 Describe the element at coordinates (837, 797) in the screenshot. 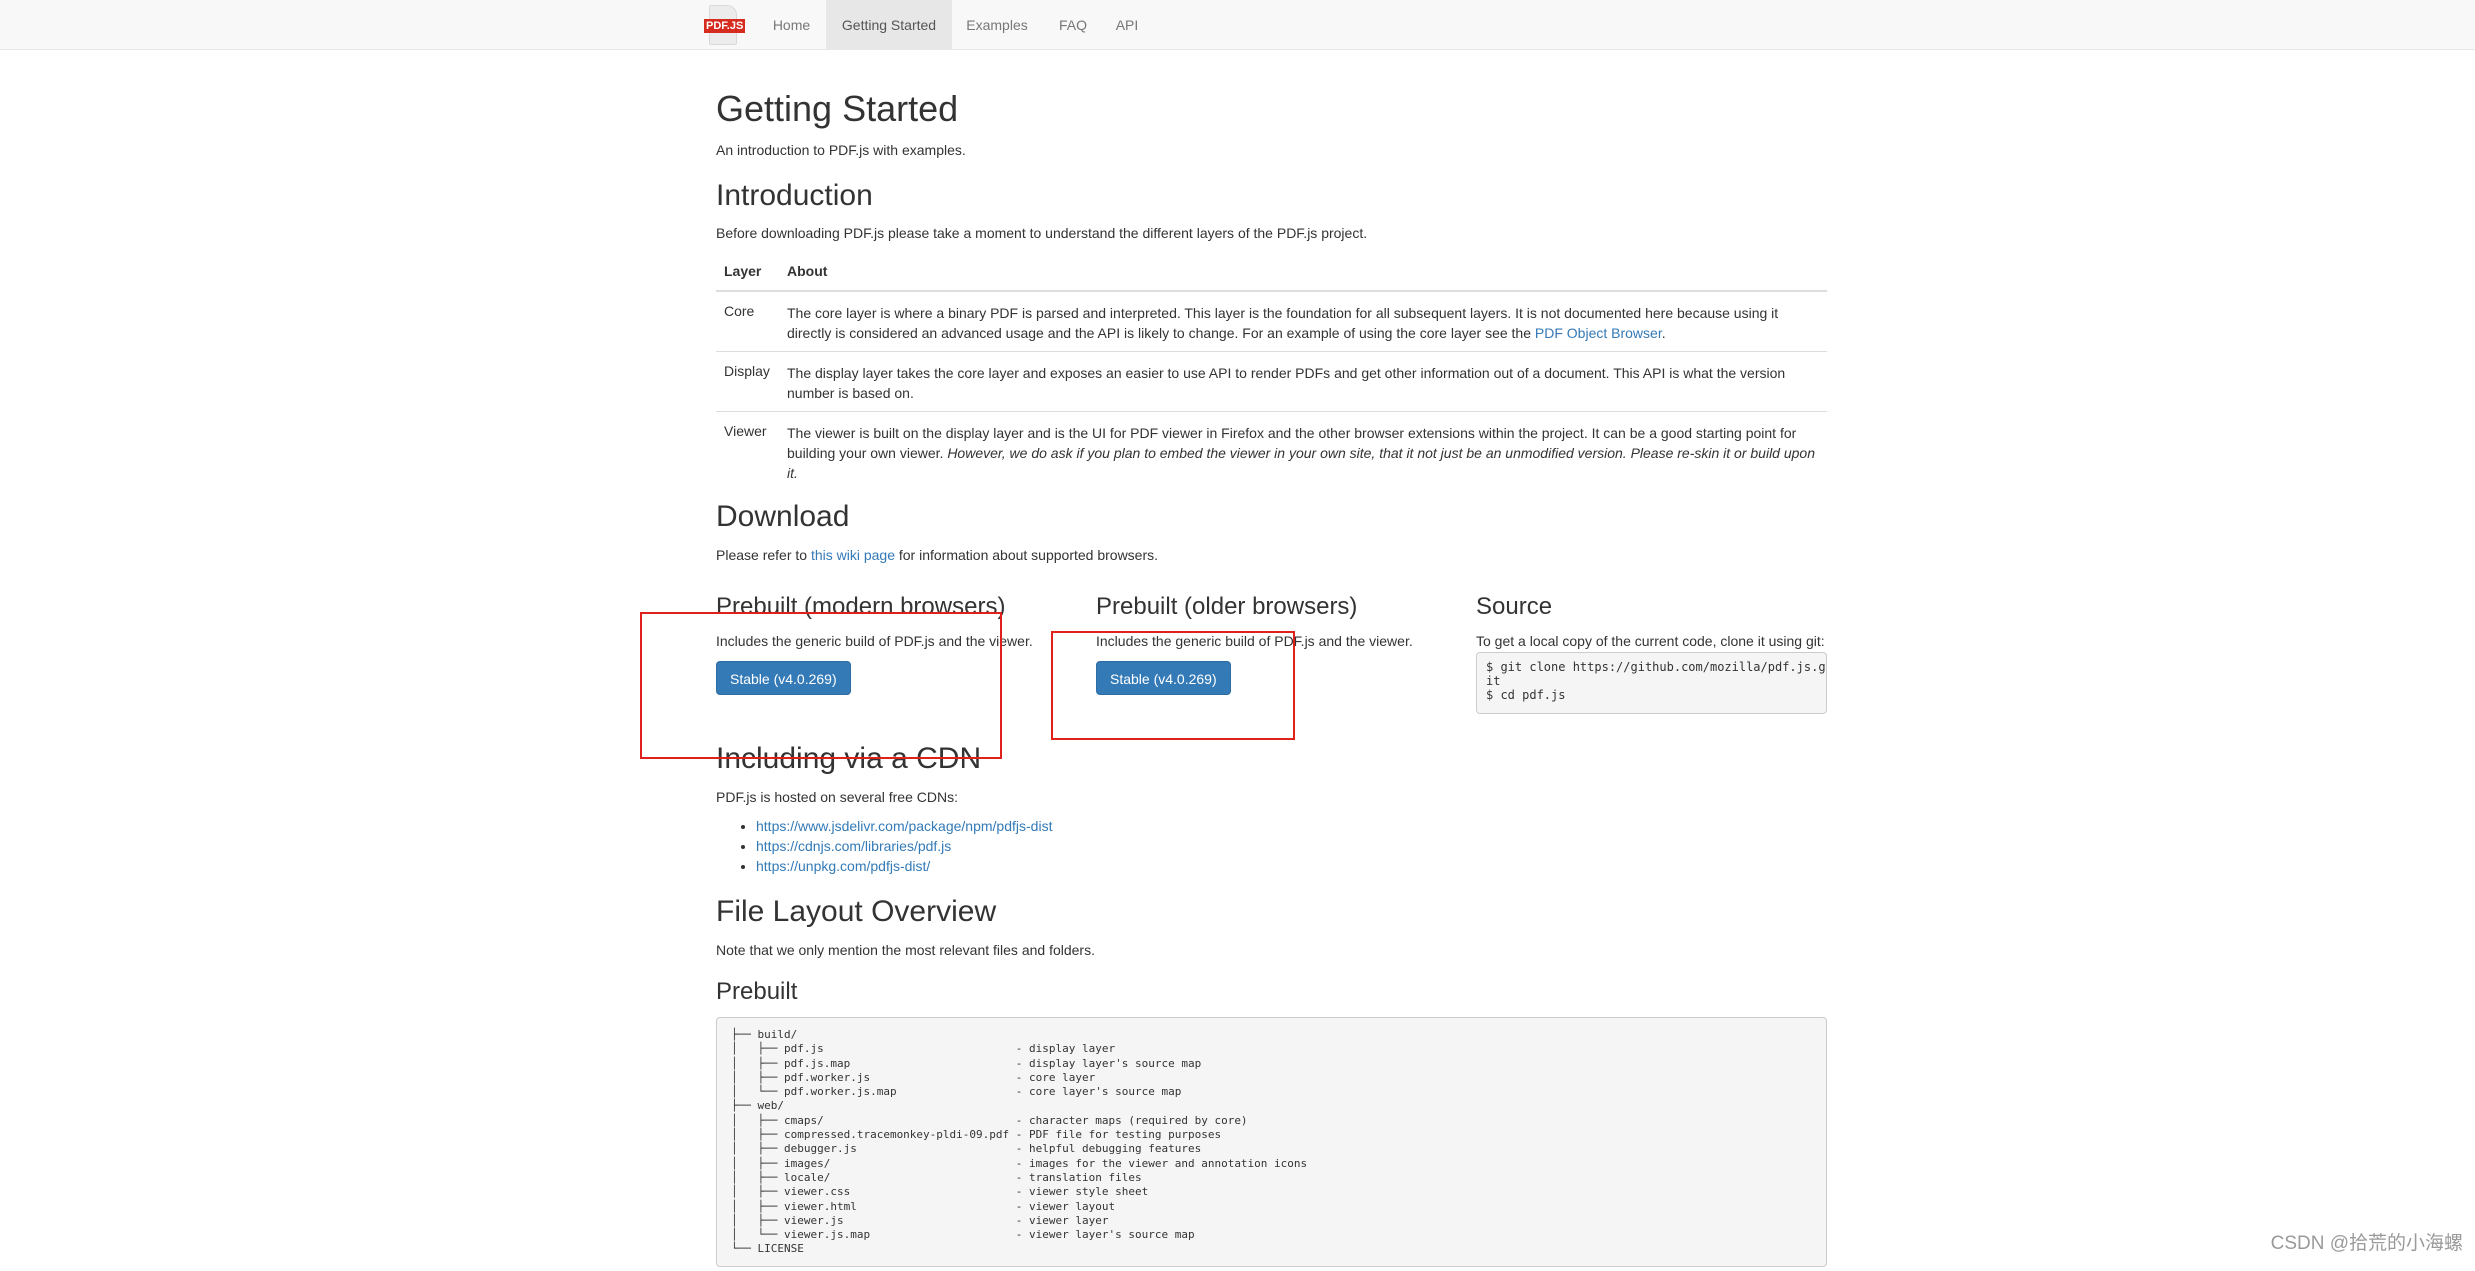

I see `cdn-text: PDF.js is hosted on several free CDNs:` at that location.